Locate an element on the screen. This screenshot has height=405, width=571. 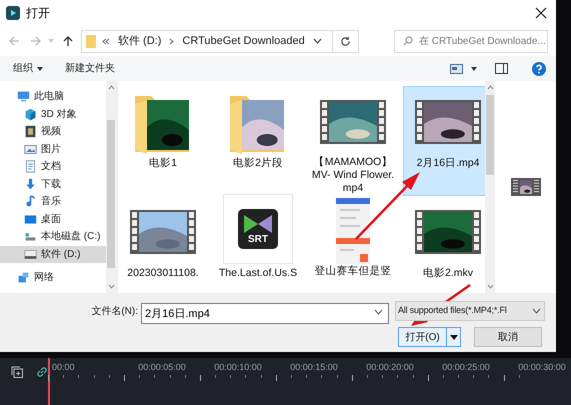
music-note-icon is located at coordinates (30, 201).